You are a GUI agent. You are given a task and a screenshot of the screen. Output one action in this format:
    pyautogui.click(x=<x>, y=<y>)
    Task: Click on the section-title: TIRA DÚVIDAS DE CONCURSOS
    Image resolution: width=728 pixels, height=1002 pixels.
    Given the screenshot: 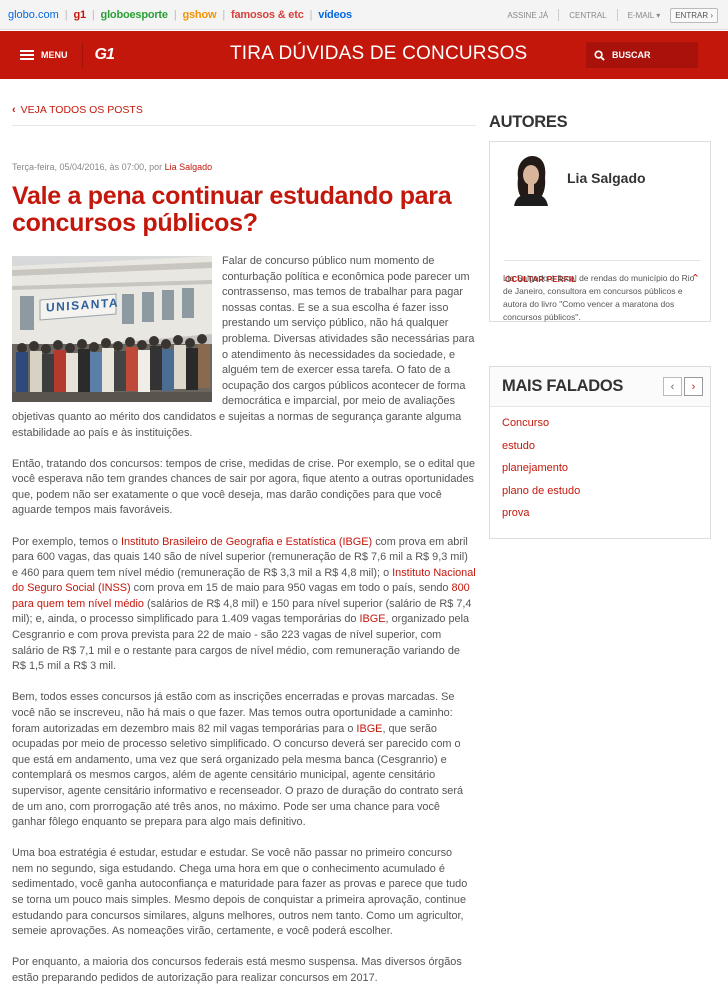 What is the action you would take?
    pyautogui.click(x=379, y=53)
    